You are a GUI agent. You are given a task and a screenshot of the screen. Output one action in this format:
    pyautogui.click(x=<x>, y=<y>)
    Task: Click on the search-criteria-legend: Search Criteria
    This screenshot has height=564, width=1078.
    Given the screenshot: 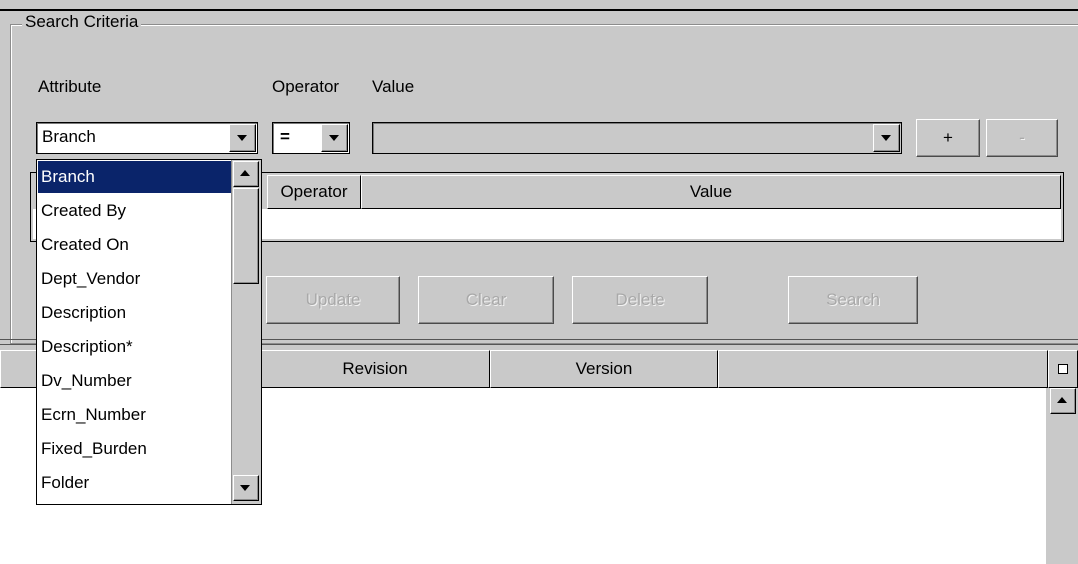 What is the action you would take?
    pyautogui.click(x=82, y=22)
    